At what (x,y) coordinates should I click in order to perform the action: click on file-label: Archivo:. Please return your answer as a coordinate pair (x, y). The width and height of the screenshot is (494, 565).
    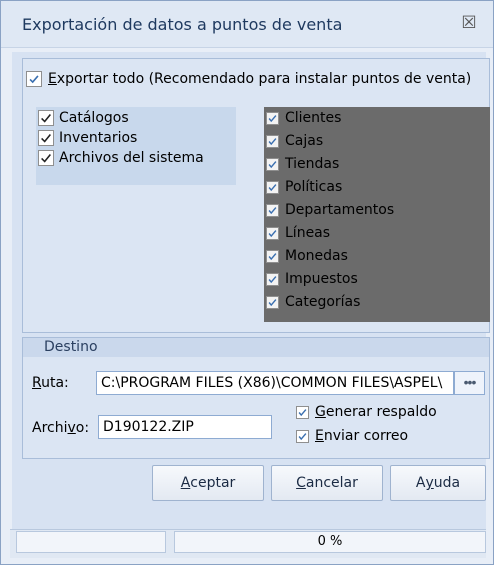
    Looking at the image, I should click on (61, 428).